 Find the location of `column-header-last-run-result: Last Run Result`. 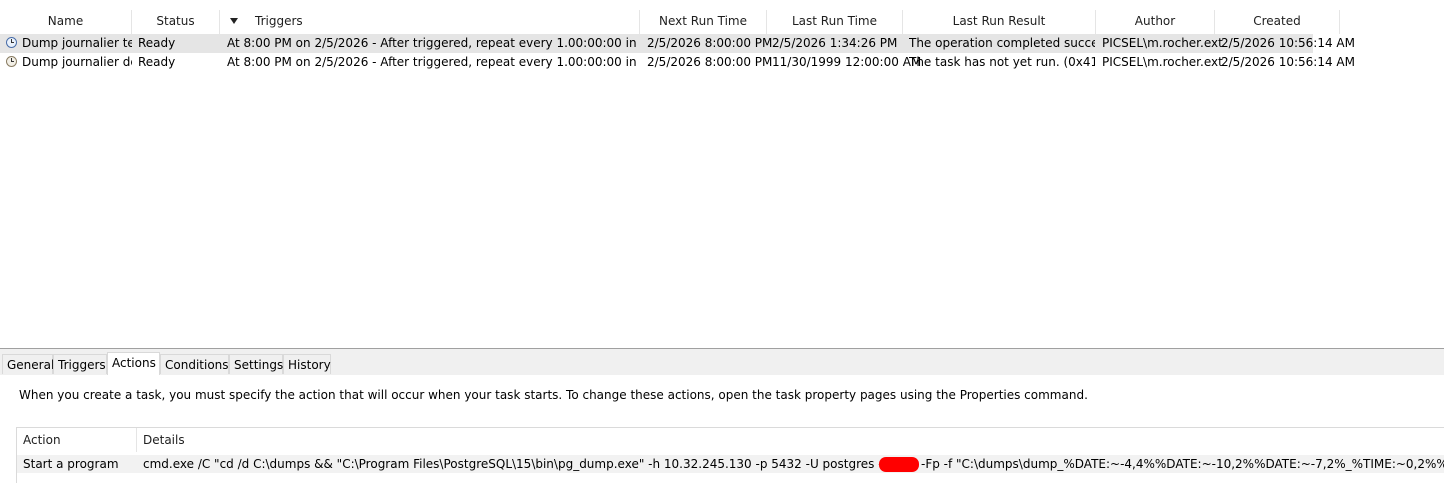

column-header-last-run-result: Last Run Result is located at coordinates (999, 22).